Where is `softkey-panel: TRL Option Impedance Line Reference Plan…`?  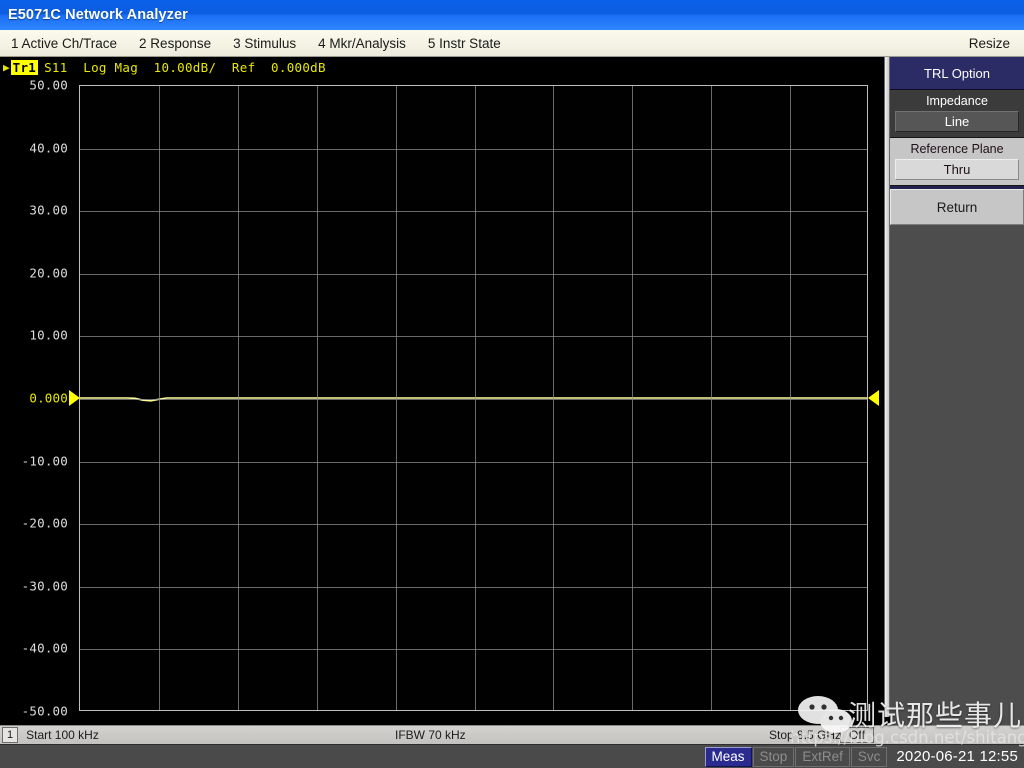
softkey-panel: TRL Option Impedance Line Reference Plan… is located at coordinates (957, 391).